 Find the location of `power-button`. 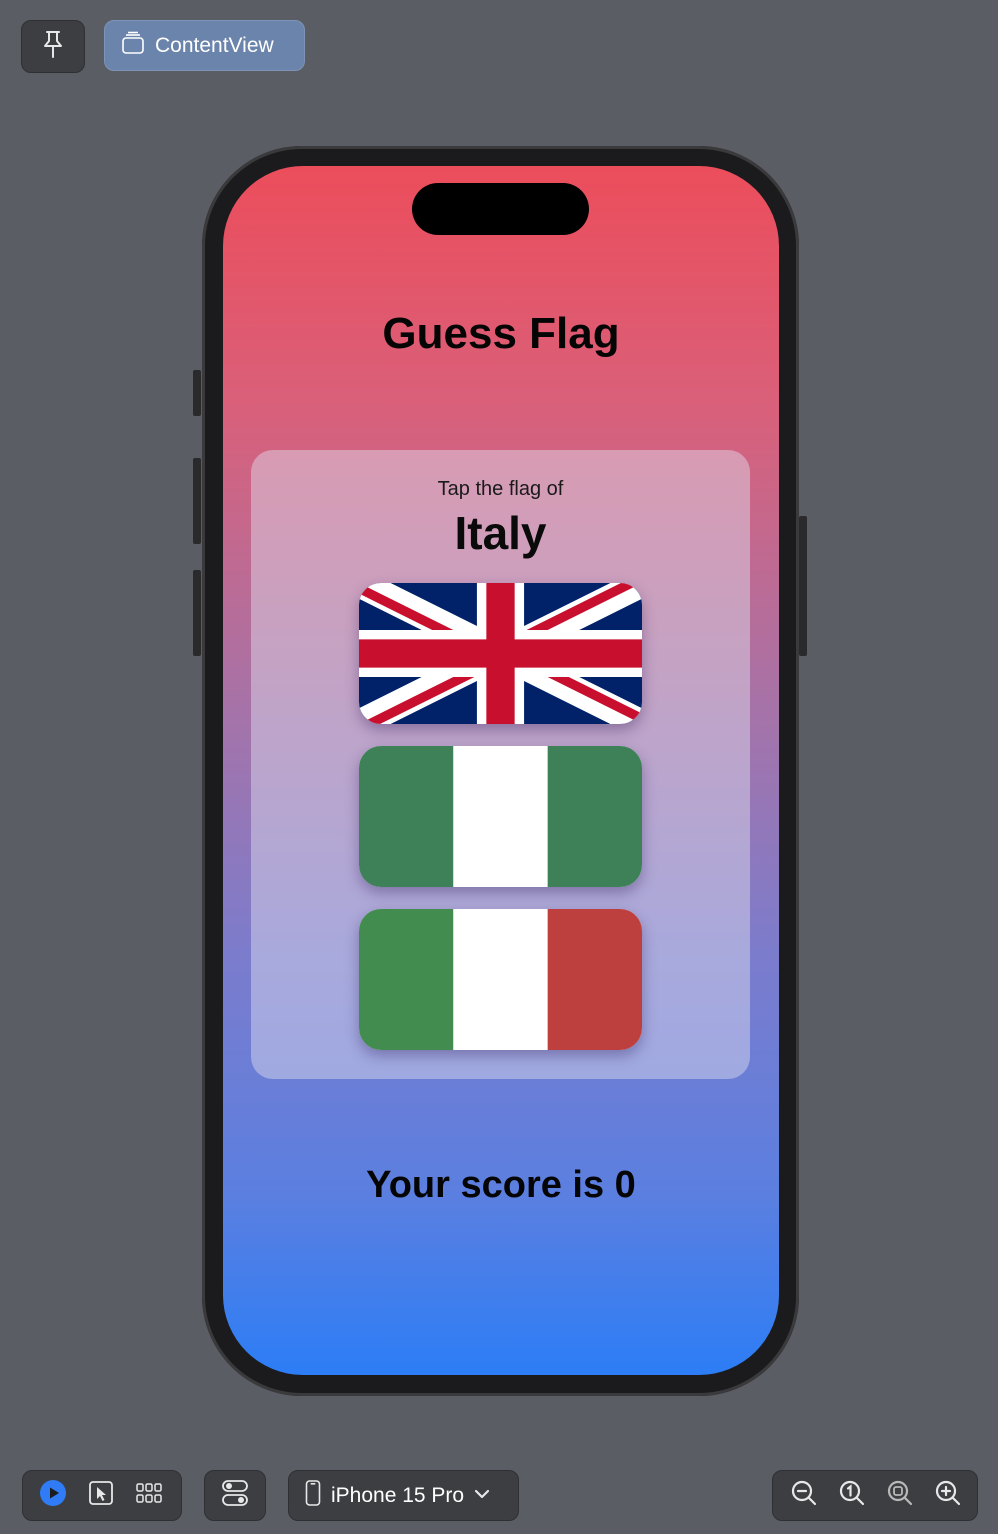

power-button is located at coordinates (803, 586).